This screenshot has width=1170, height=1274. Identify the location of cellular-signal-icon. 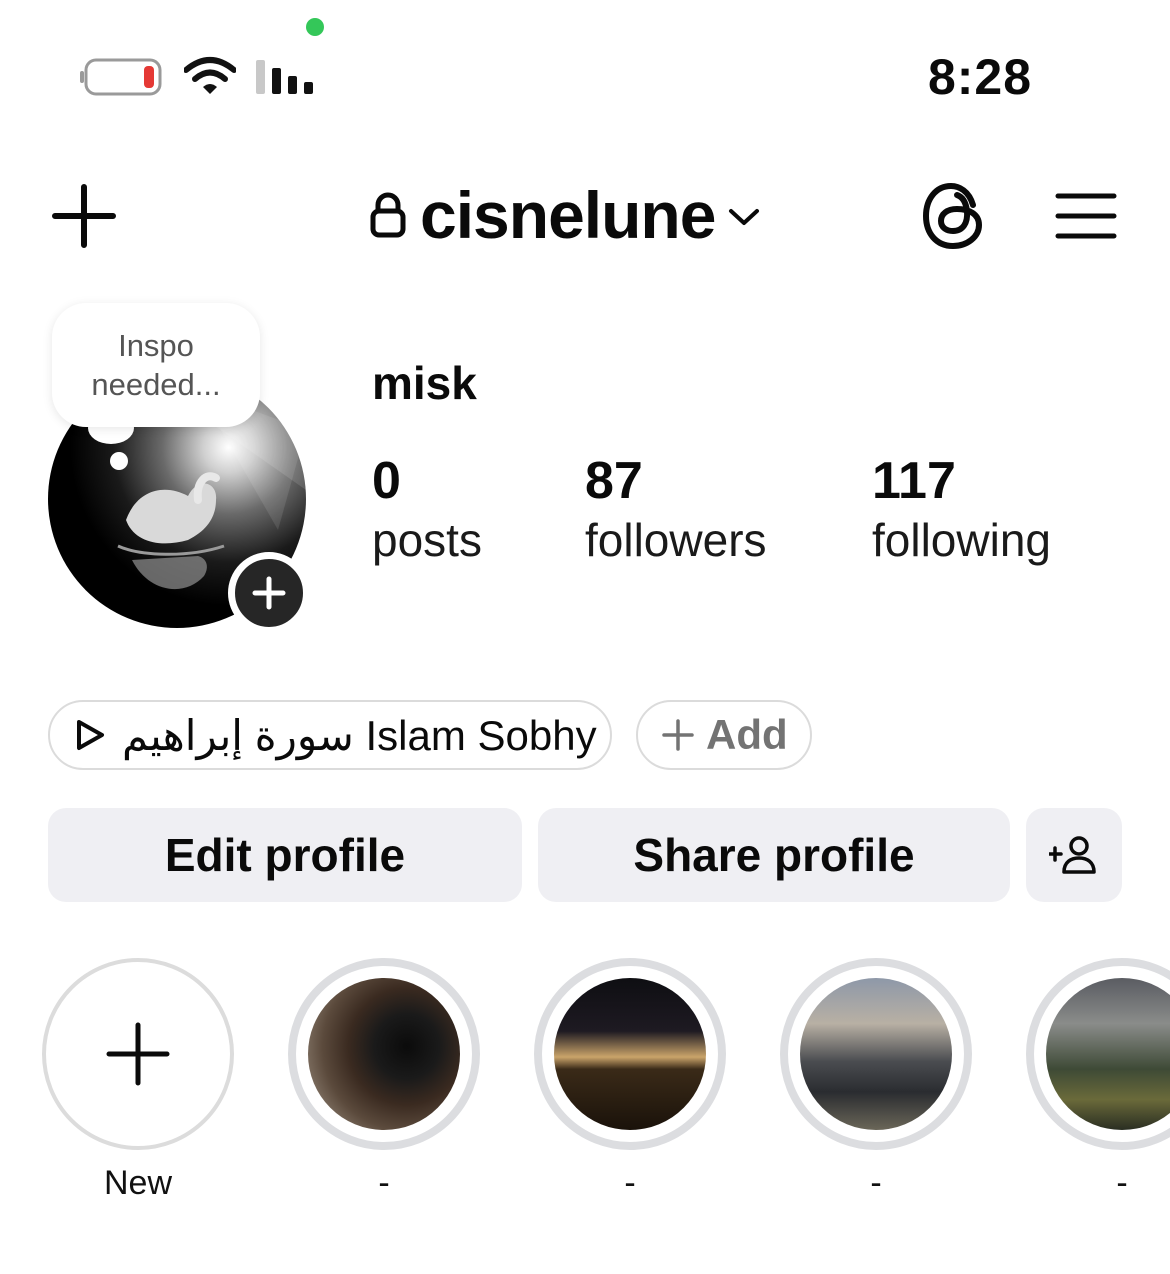
(284, 77).